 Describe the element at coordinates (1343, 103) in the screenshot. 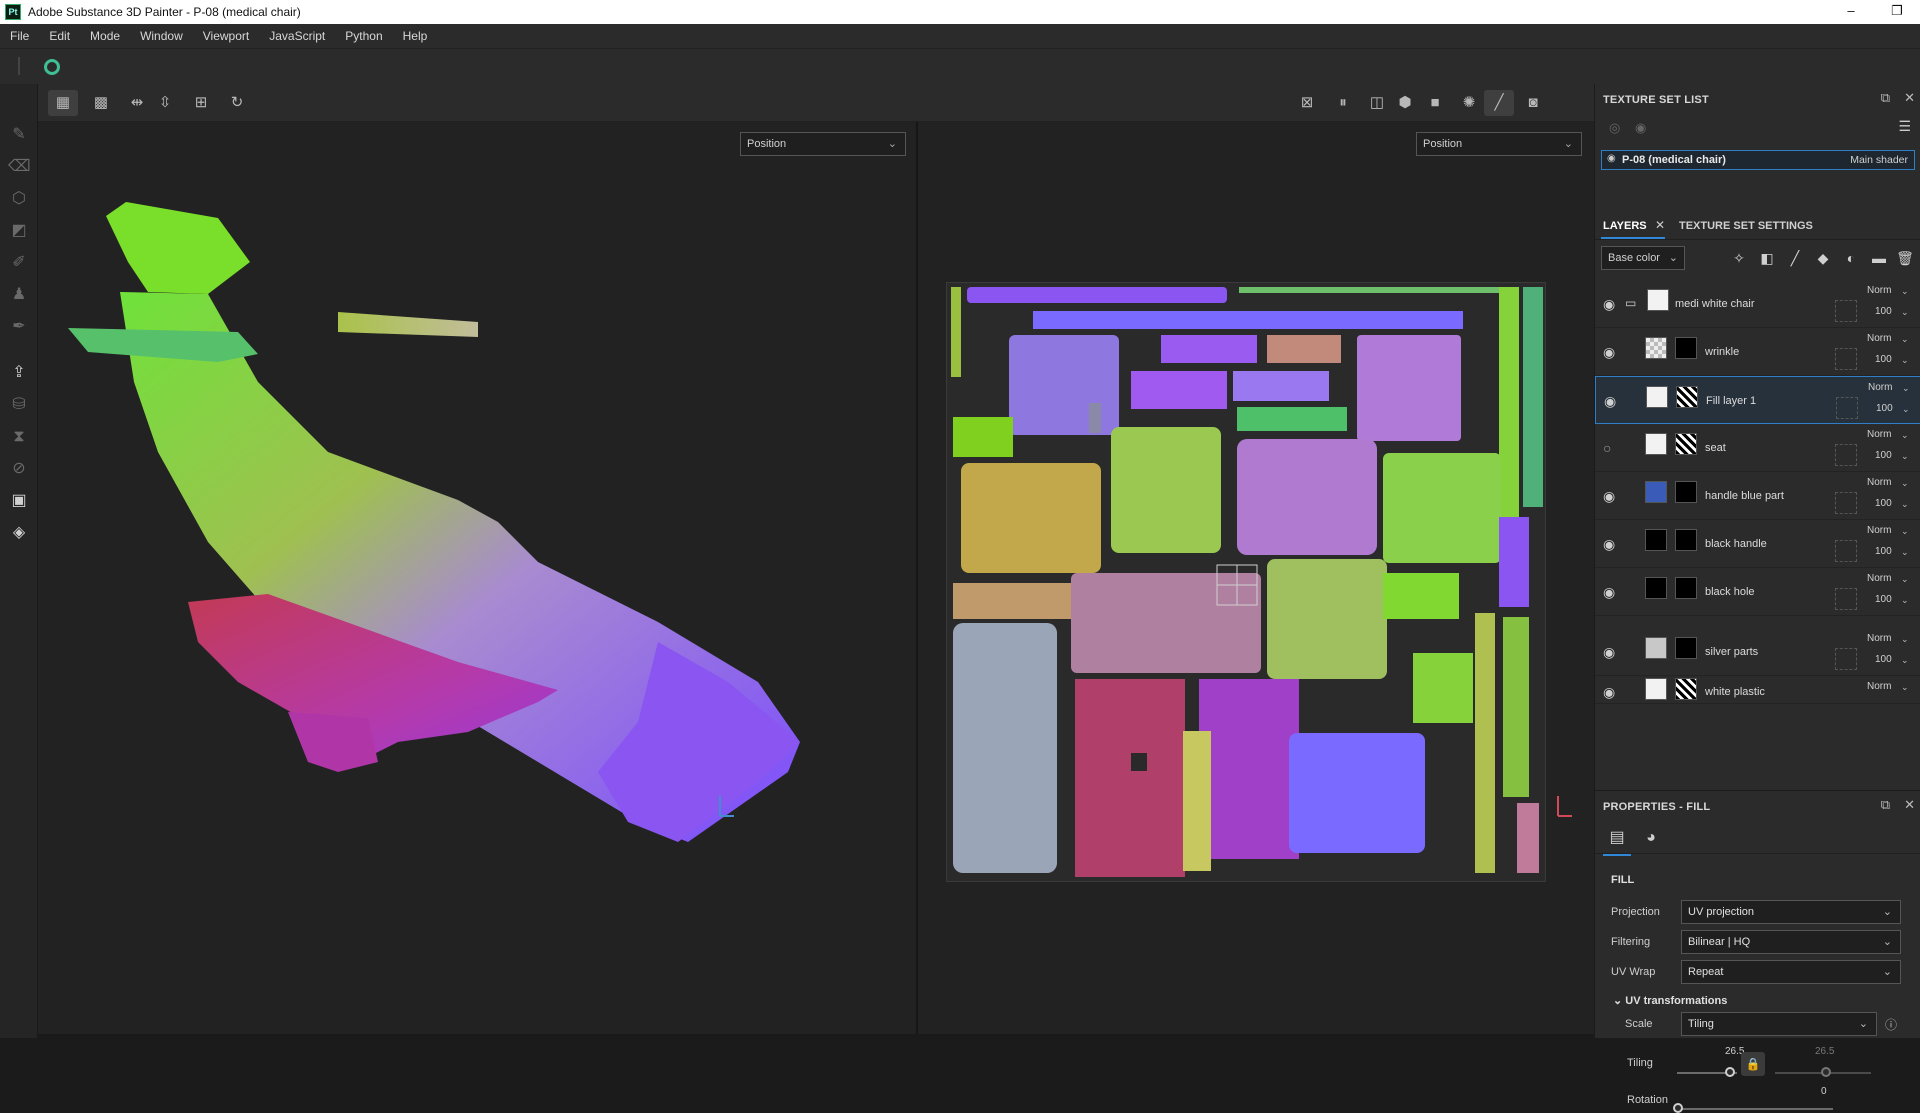

I see `pause-icon: ⏸` at that location.